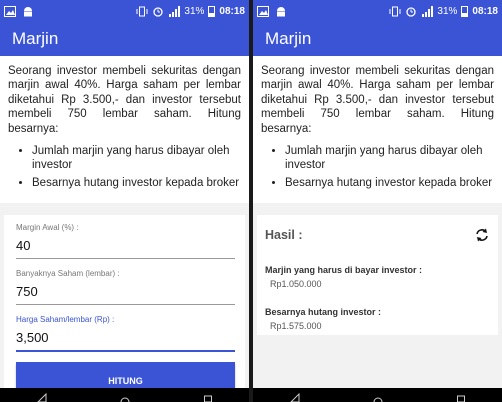 The height and width of the screenshot is (402, 502). I want to click on price-input, so click(125, 340).